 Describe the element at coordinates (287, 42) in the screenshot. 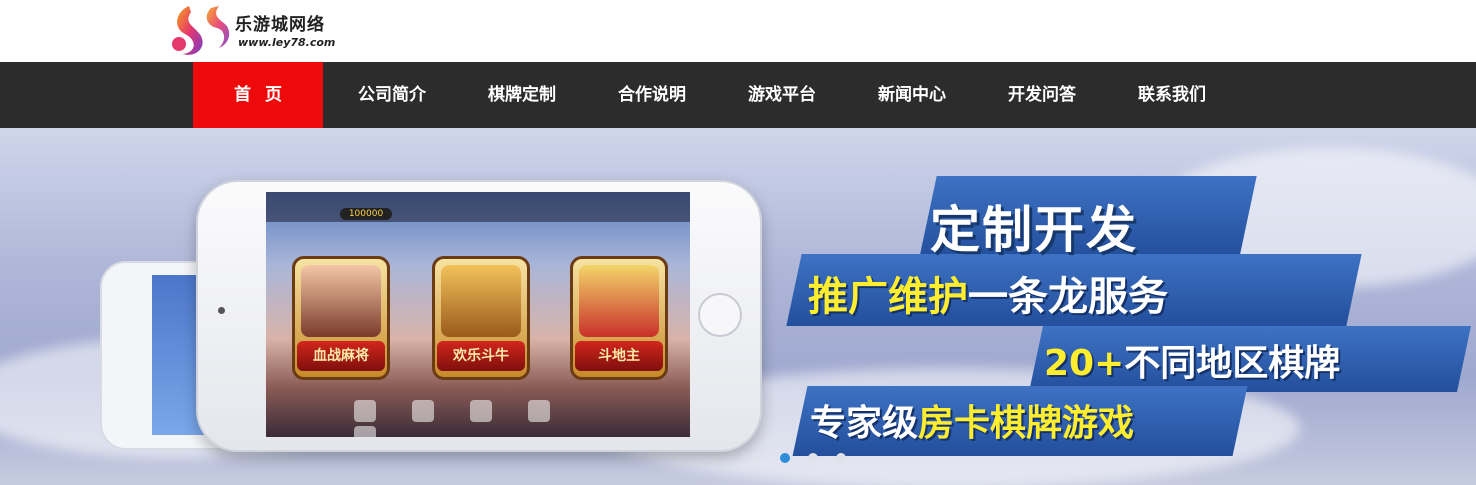

I see `logo-url: www.ley78.com` at that location.